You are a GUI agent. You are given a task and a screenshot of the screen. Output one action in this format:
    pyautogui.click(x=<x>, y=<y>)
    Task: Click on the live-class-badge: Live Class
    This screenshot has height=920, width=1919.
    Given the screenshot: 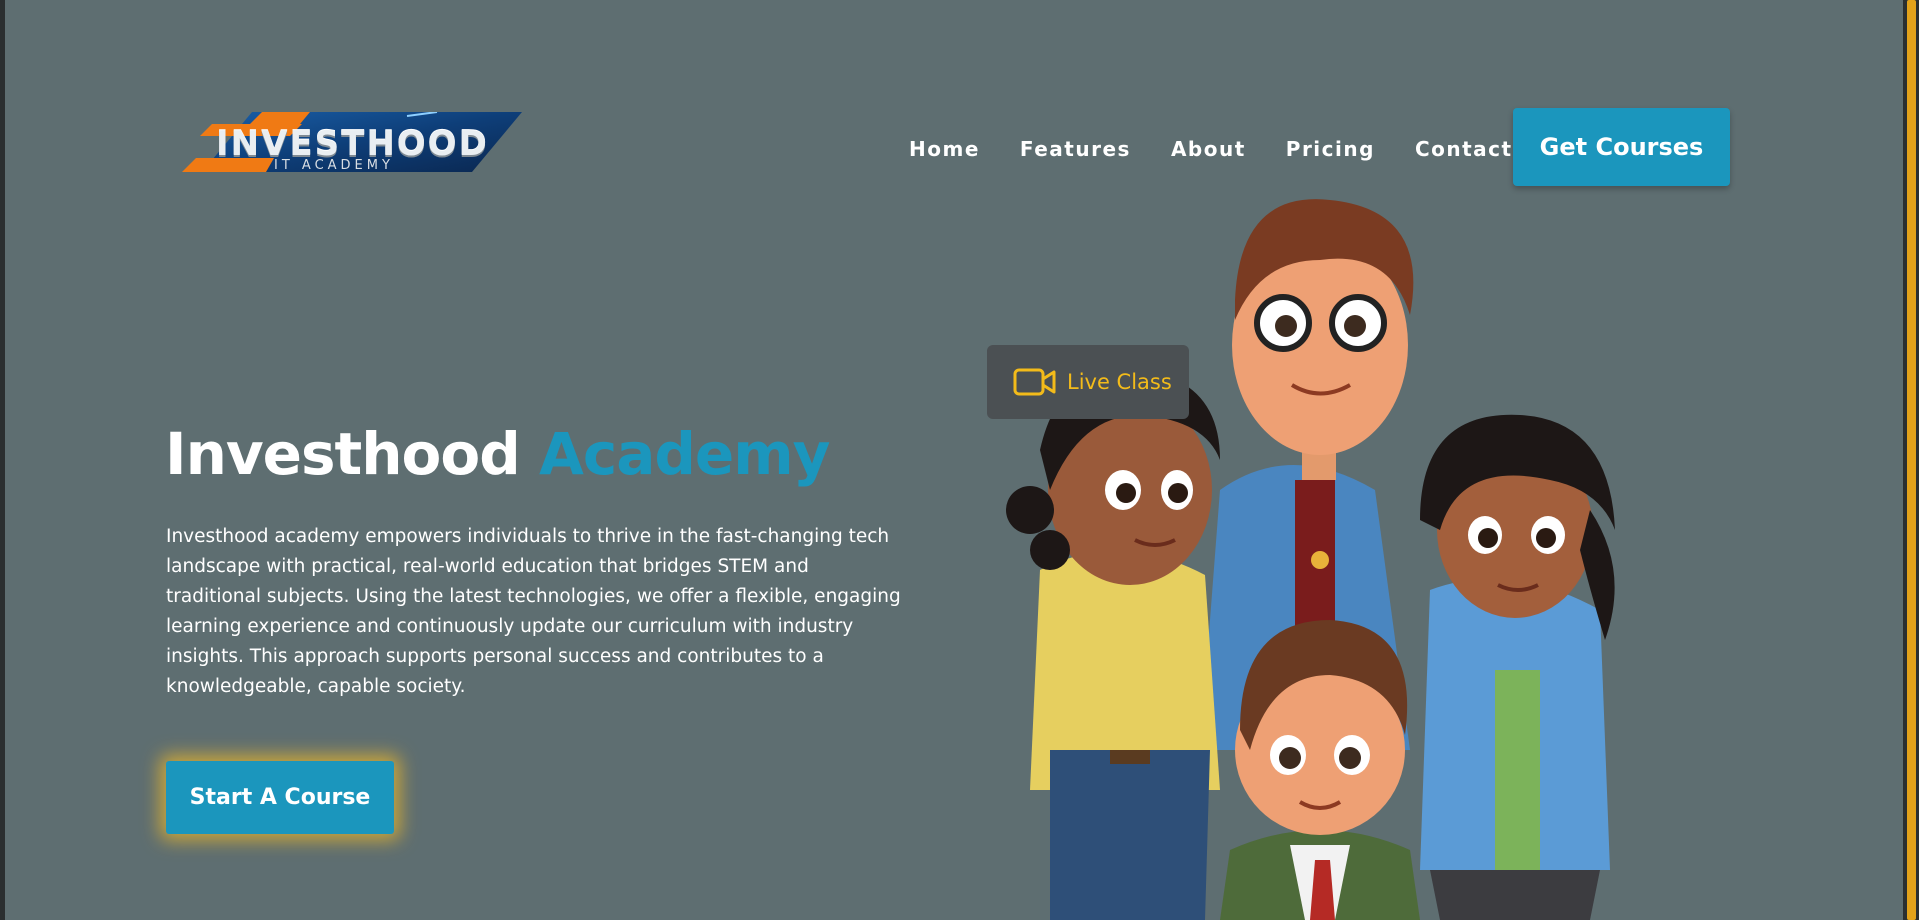 What is the action you would take?
    pyautogui.click(x=1088, y=382)
    